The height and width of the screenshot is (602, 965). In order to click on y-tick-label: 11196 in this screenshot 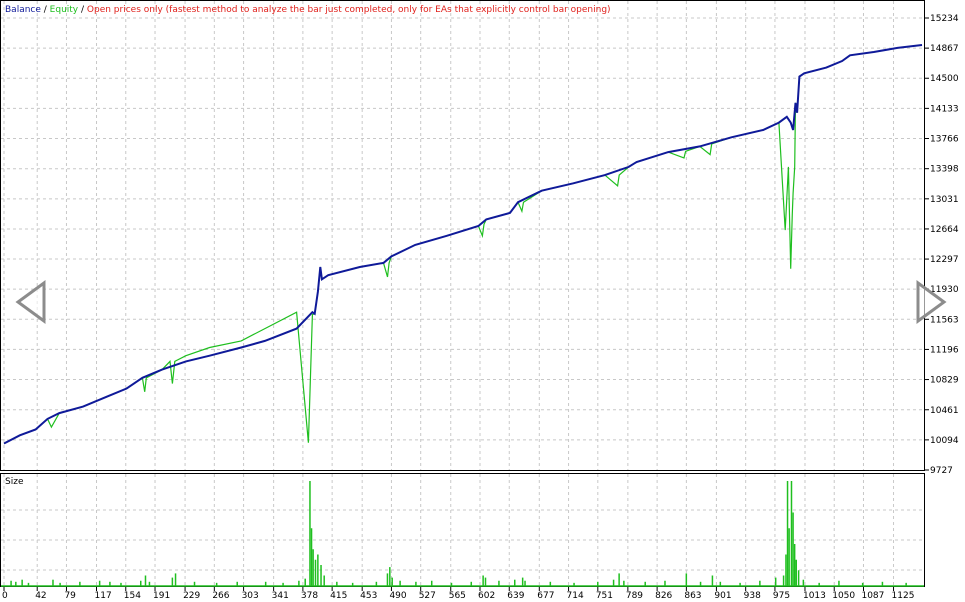, I will do `click(944, 350)`.